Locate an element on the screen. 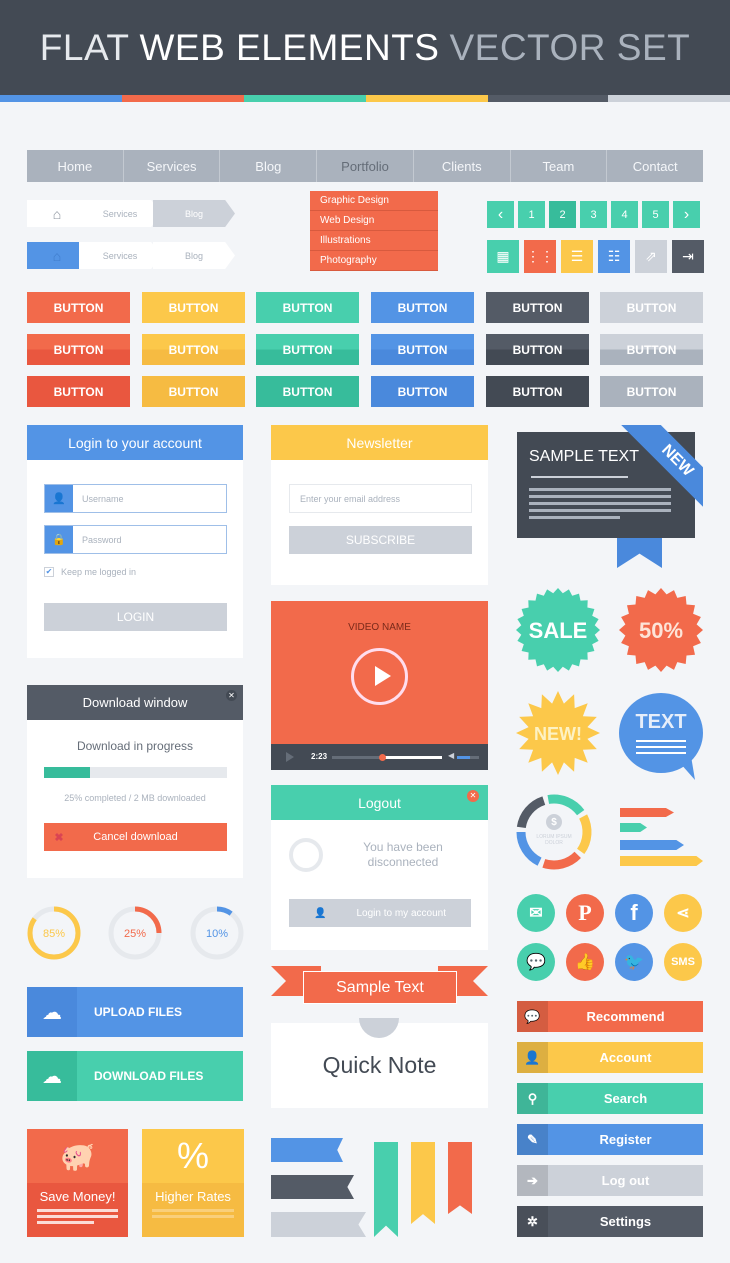  list-icon: ☰ is located at coordinates (577, 256).